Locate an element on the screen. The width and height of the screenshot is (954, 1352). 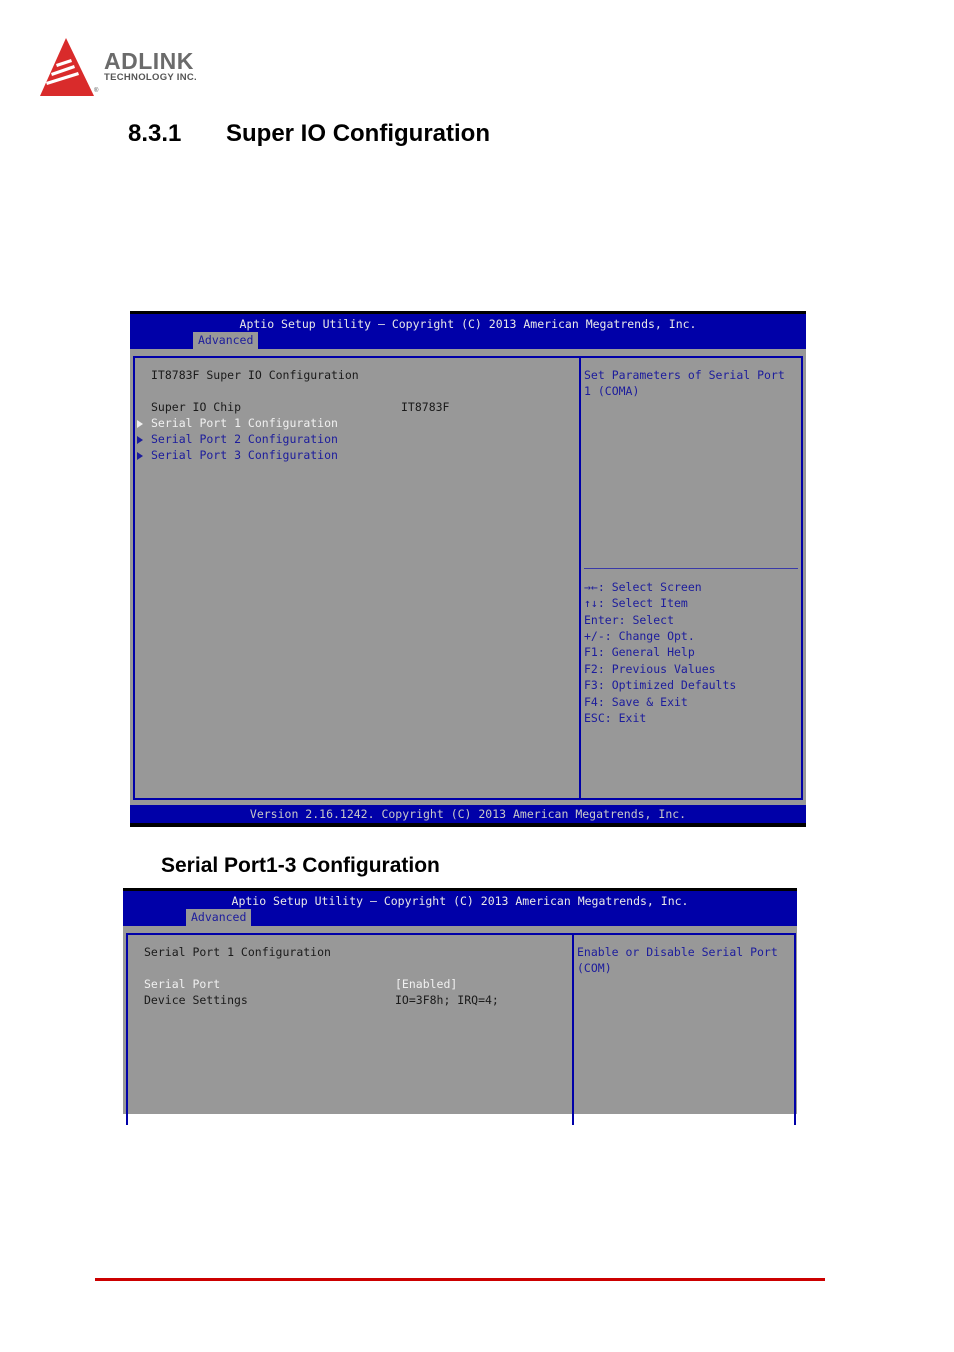
logo-brand: ADLINK is located at coordinates (149, 61).